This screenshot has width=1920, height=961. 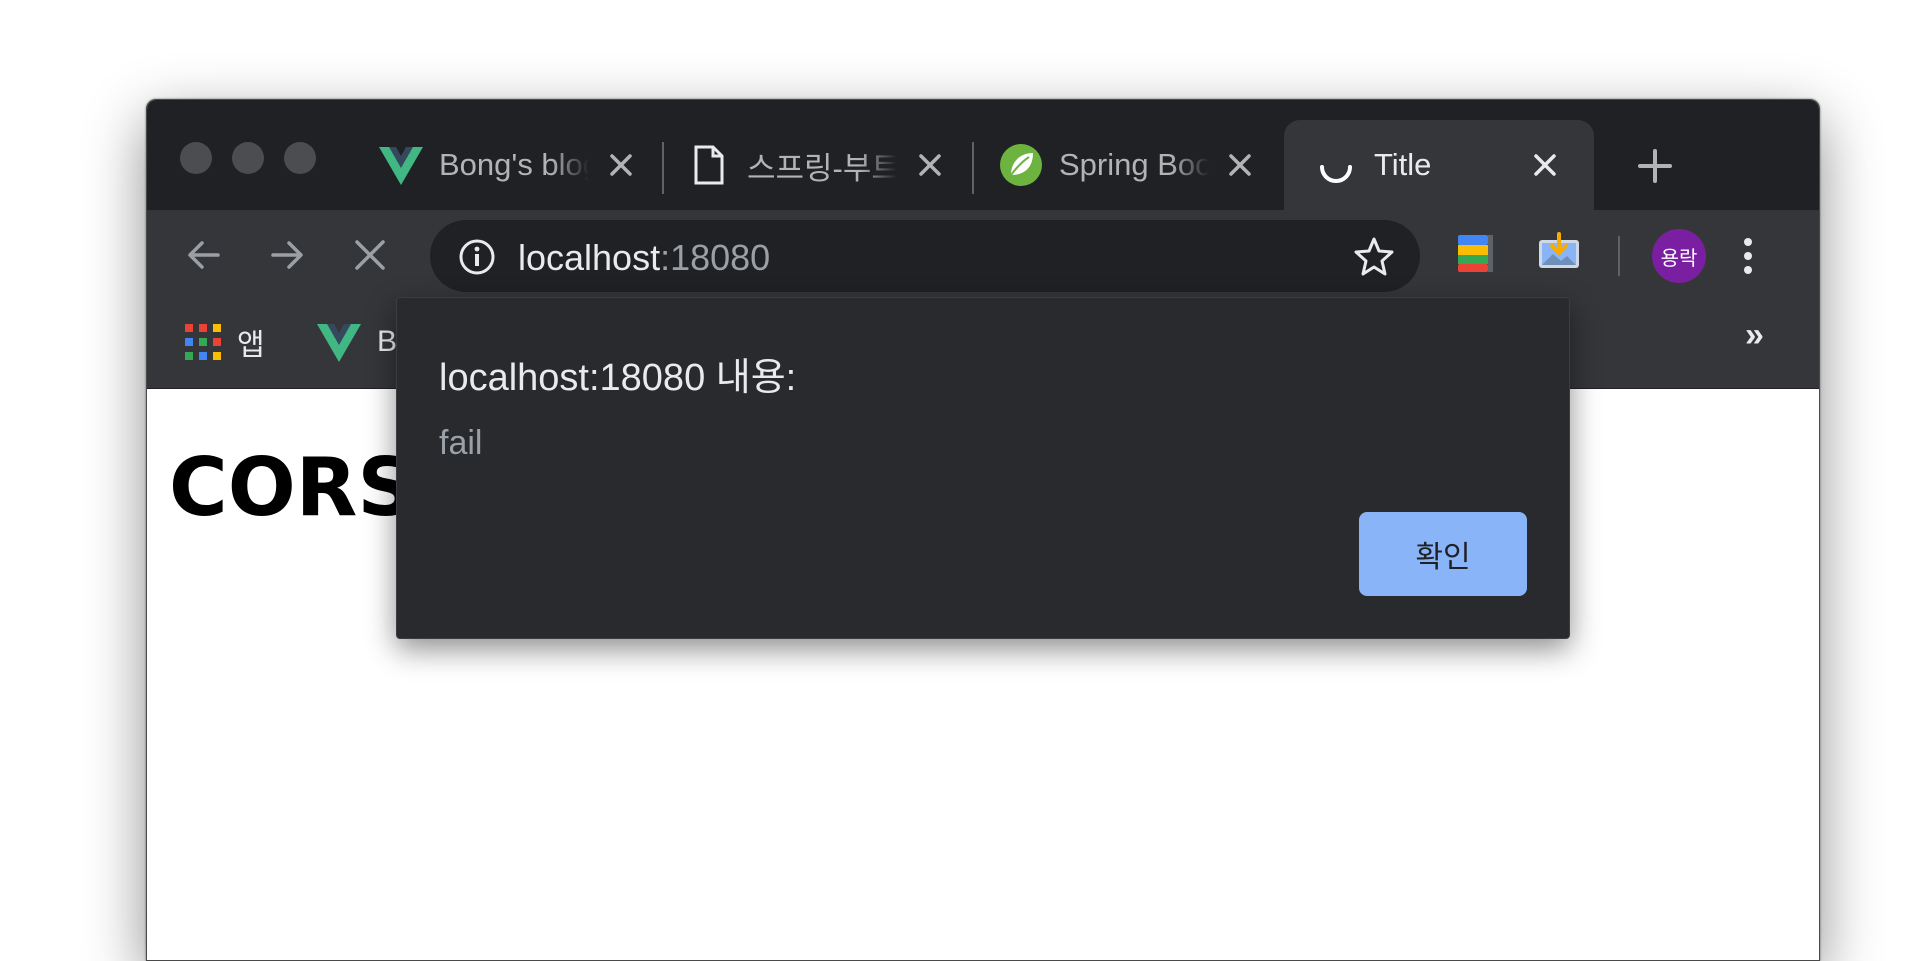 What do you see at coordinates (709, 165) in the screenshot?
I see `document-icon` at bounding box center [709, 165].